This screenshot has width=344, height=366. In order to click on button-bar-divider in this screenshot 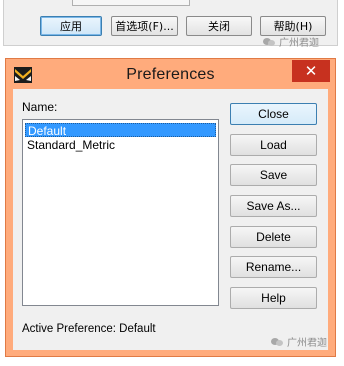, I will do `click(131, 3)`.